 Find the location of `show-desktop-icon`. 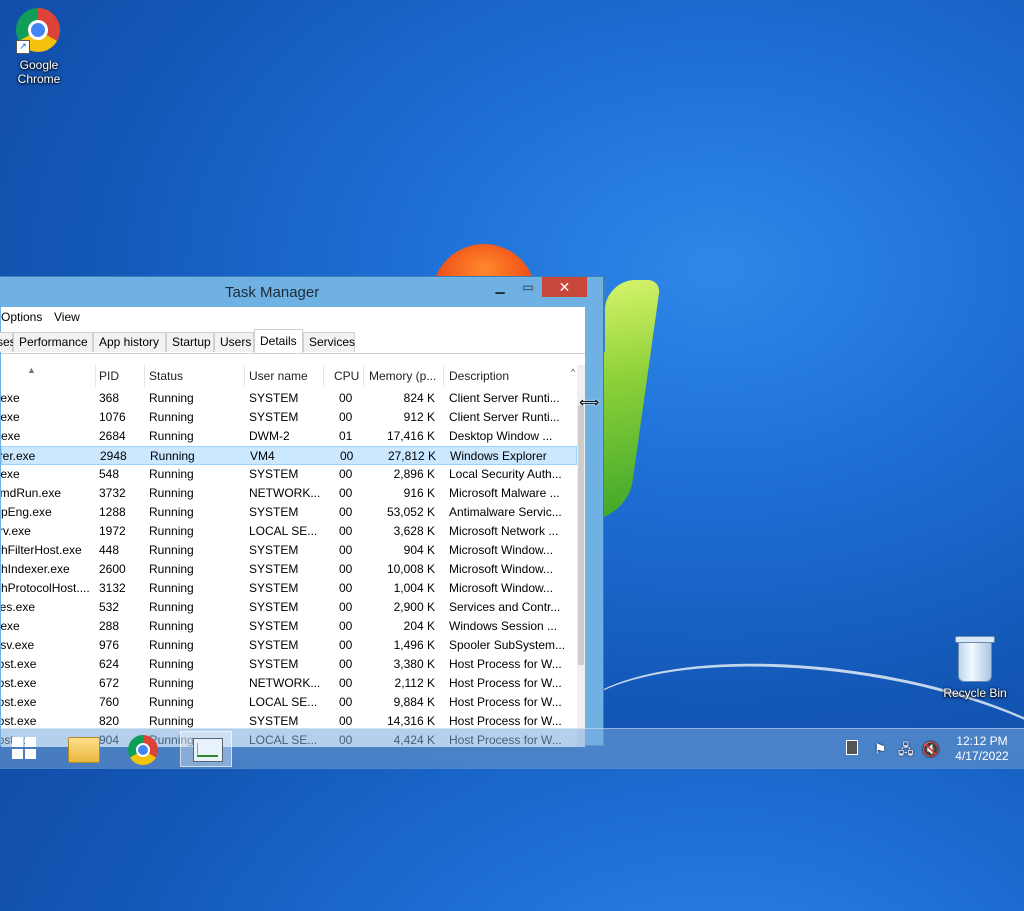

show-desktop-icon is located at coordinates (852, 747).